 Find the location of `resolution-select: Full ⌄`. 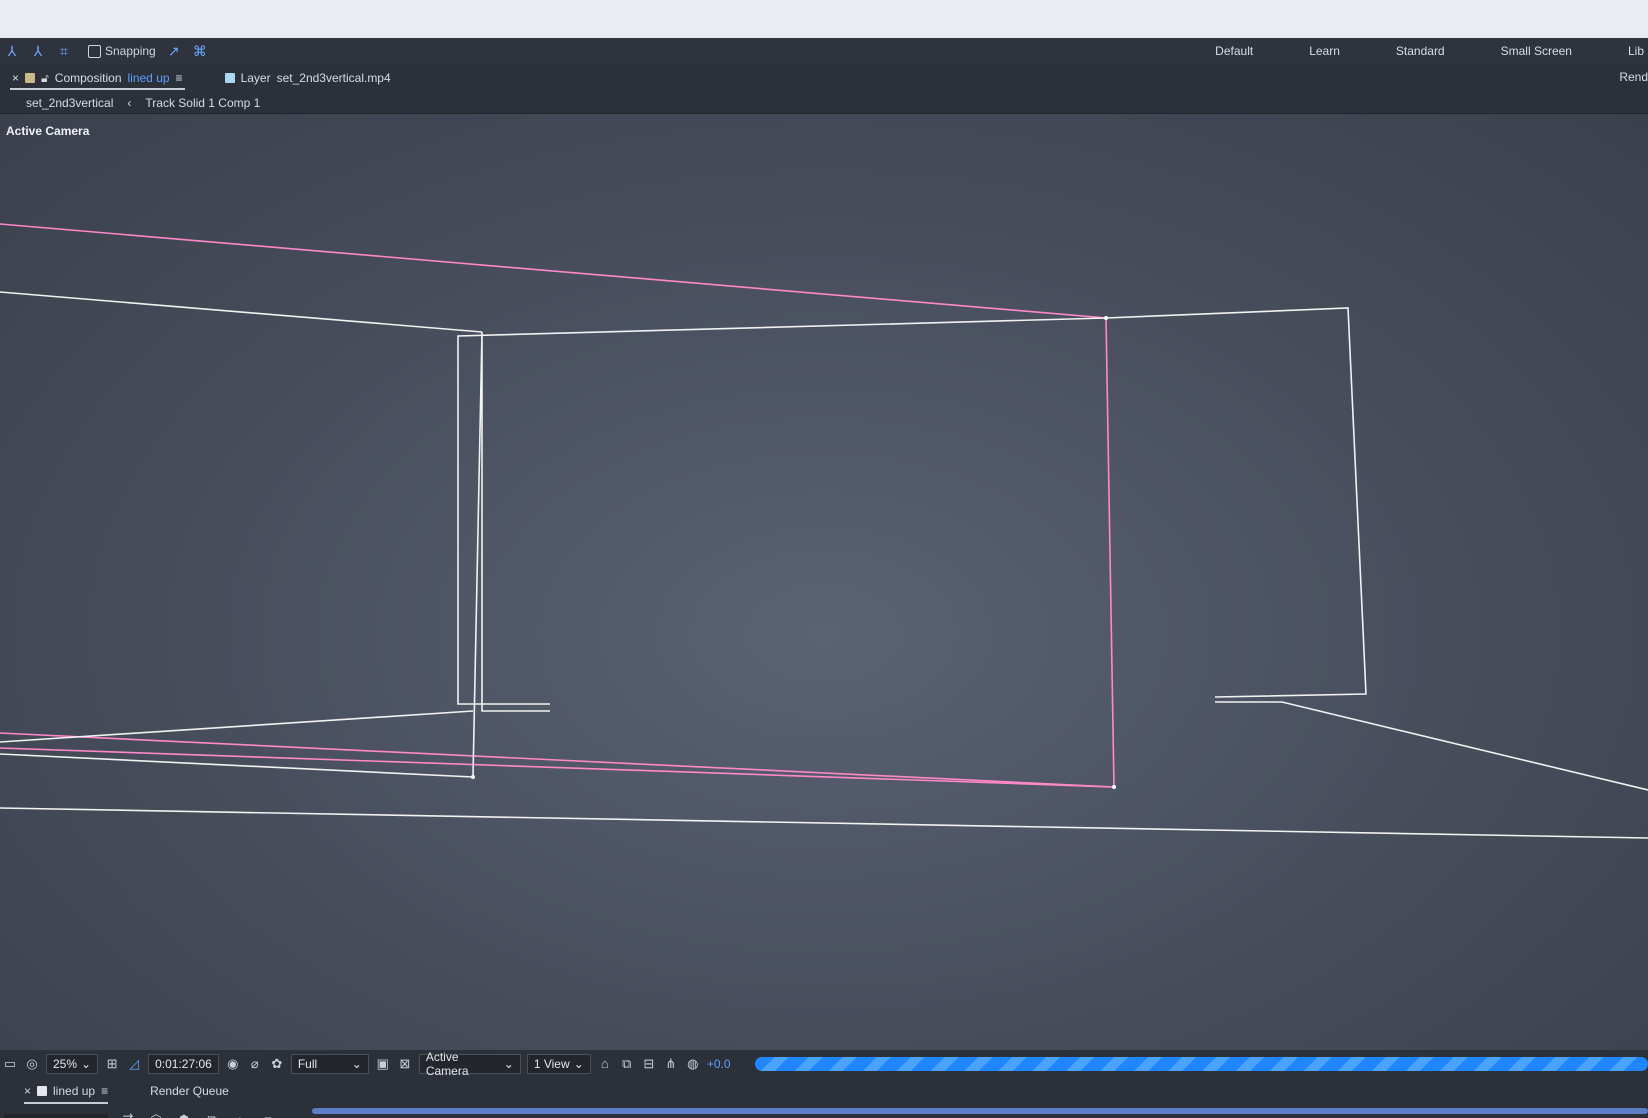

resolution-select: Full ⌄ is located at coordinates (329, 1064).